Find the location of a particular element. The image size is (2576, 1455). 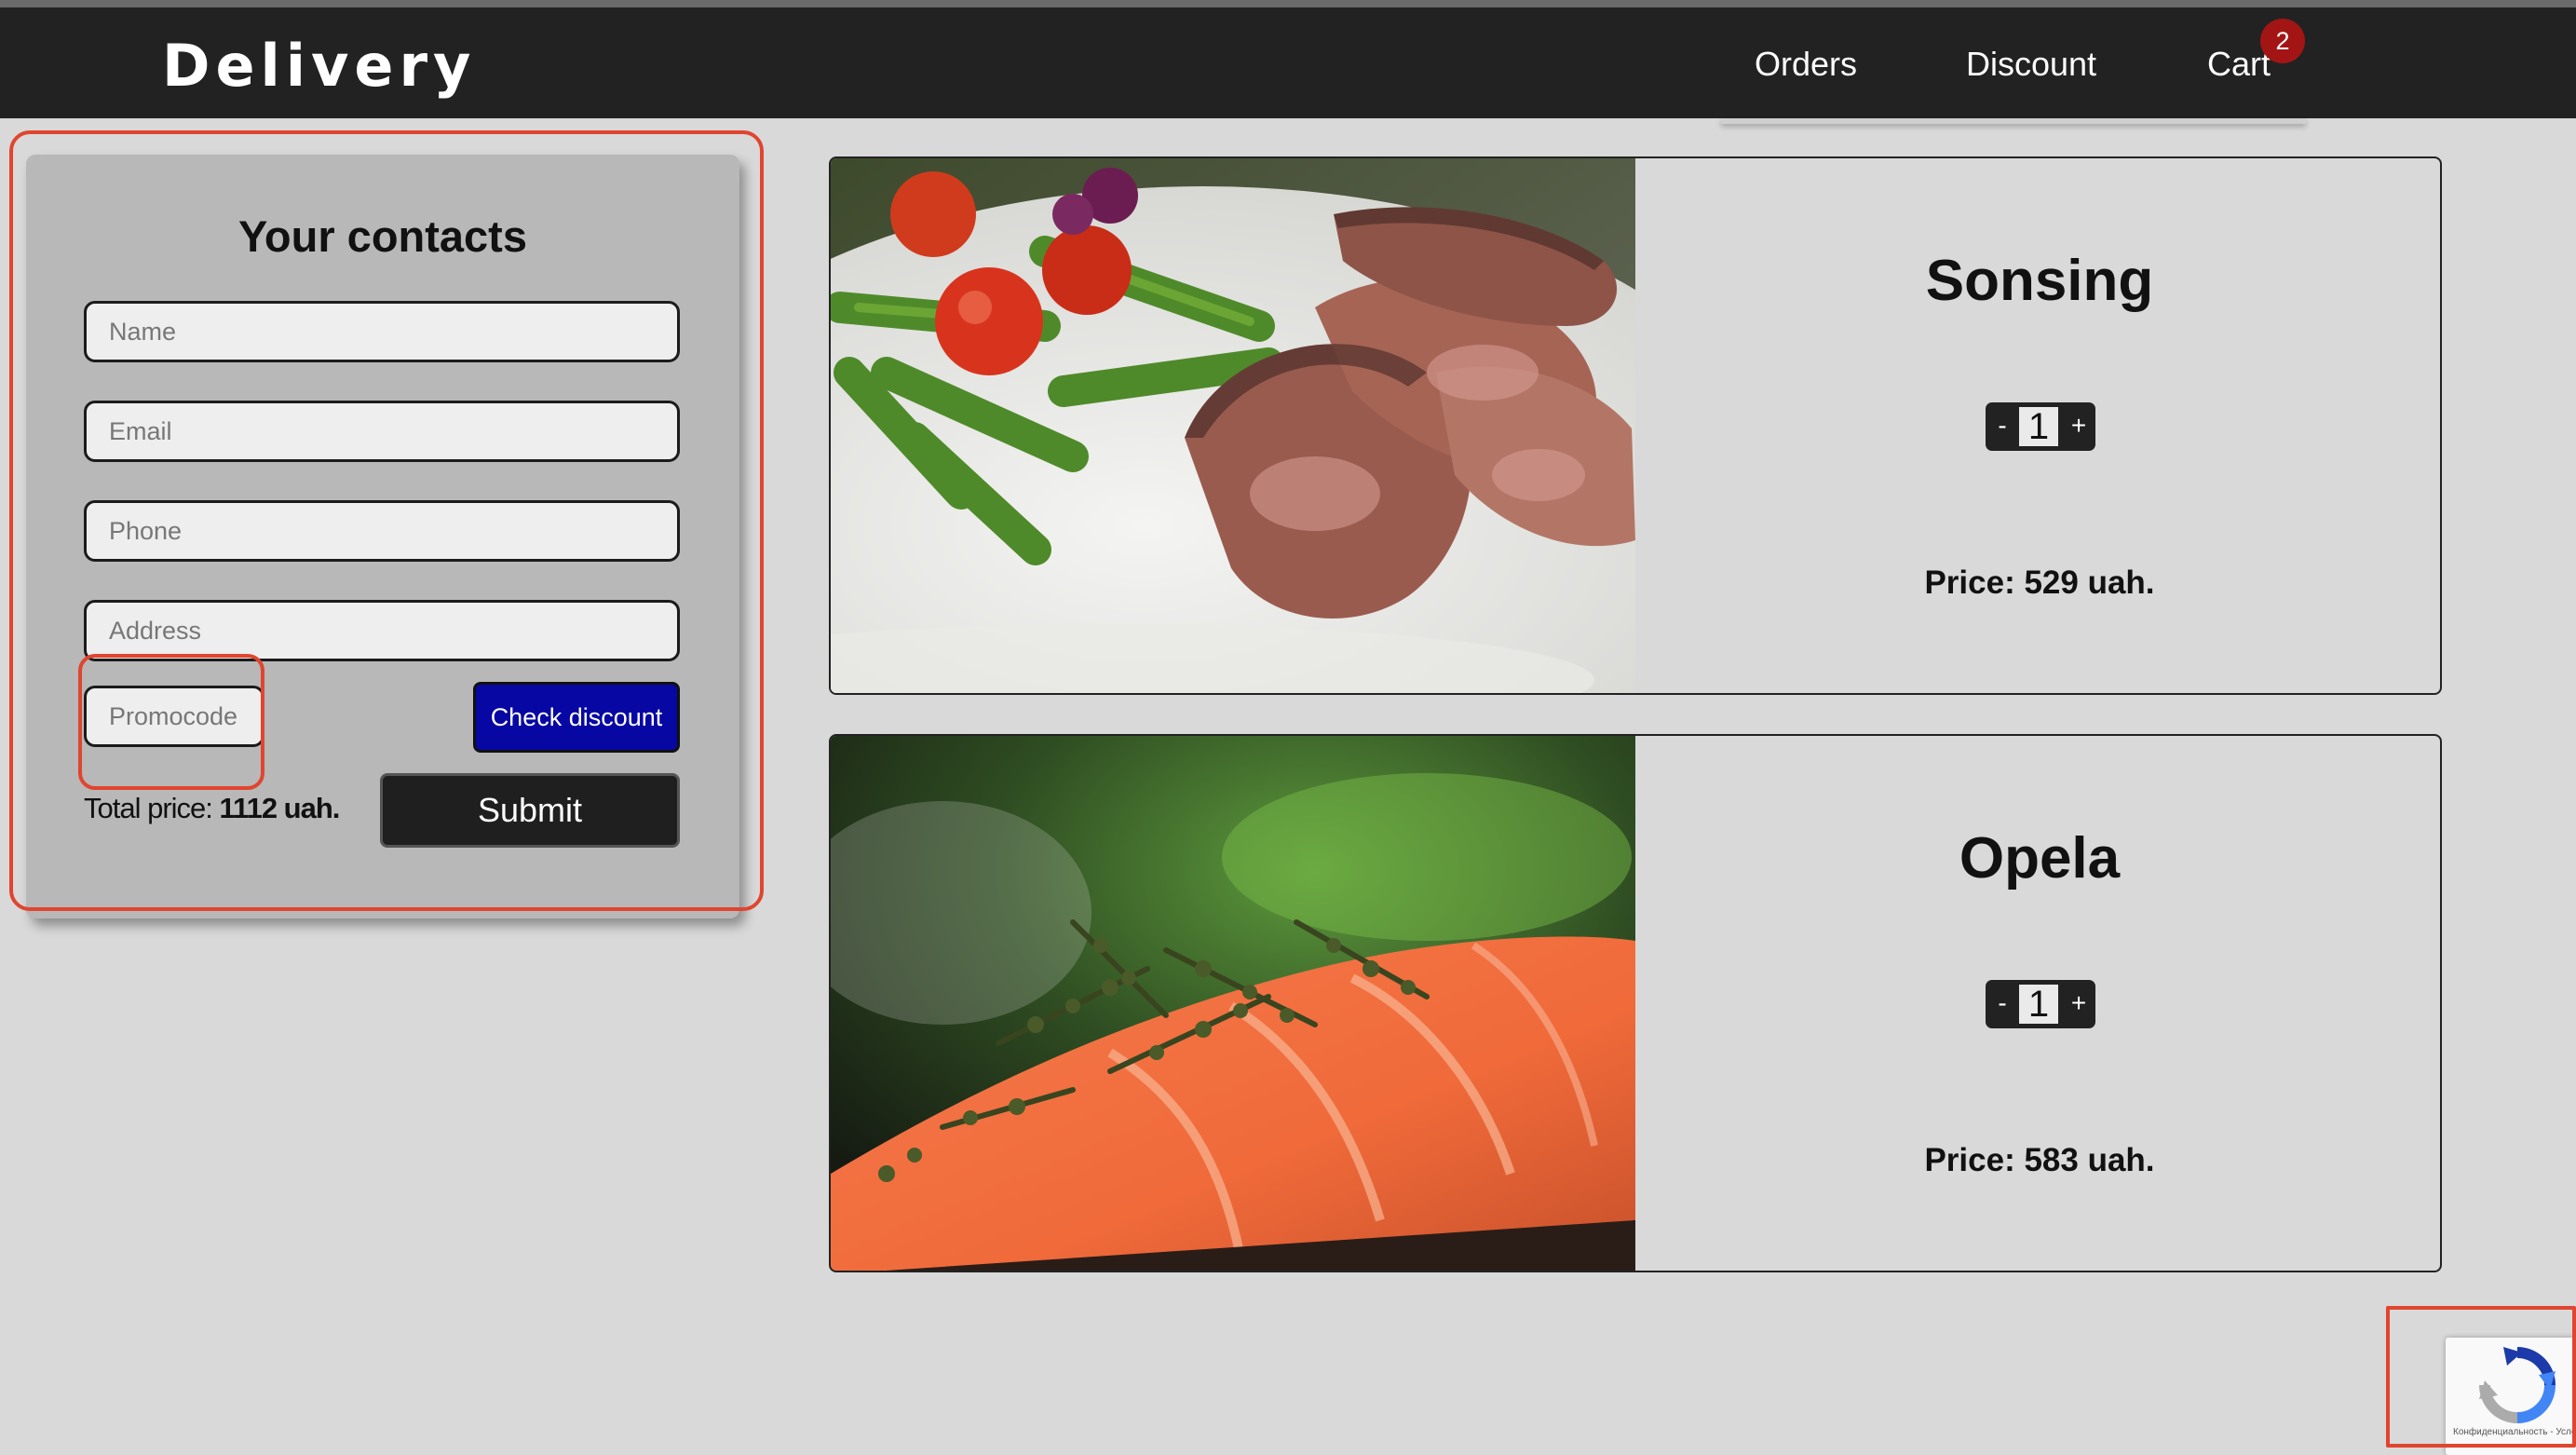

check-discount-button: Check discount is located at coordinates (576, 717).